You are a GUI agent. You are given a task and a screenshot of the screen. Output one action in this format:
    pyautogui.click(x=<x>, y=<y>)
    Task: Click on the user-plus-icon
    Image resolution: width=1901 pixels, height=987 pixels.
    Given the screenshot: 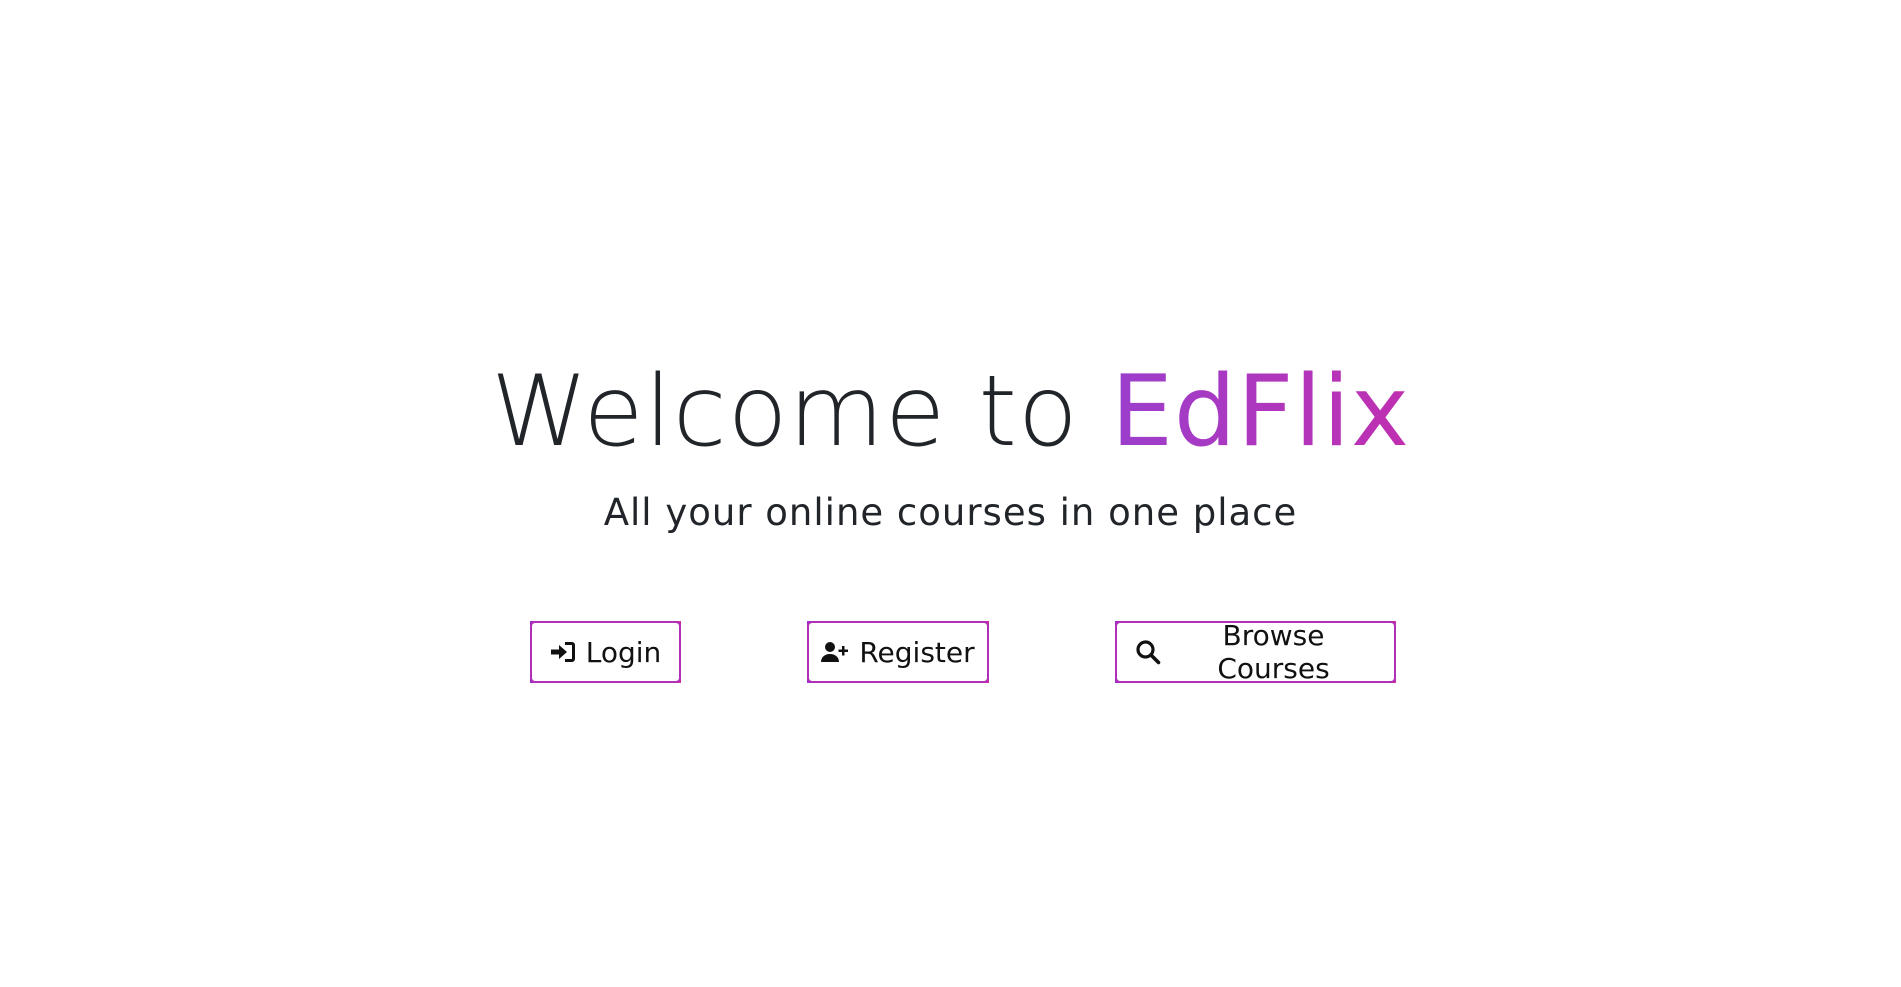 What is the action you would take?
    pyautogui.click(x=835, y=652)
    